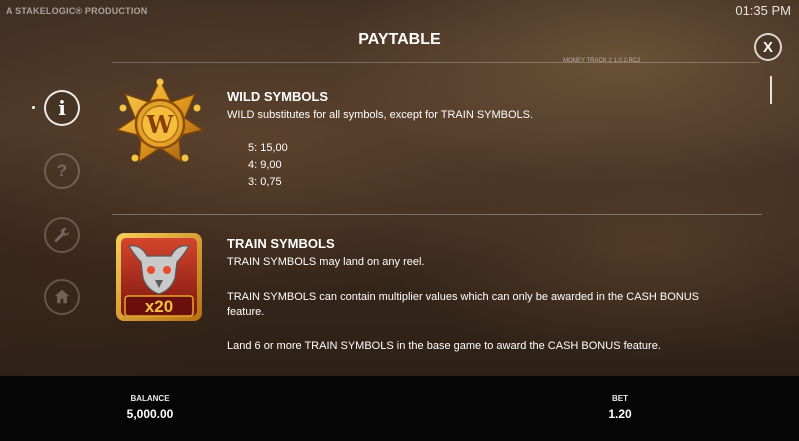 The image size is (799, 441). Describe the element at coordinates (620, 398) in the screenshot. I see `bet-label: BET` at that location.